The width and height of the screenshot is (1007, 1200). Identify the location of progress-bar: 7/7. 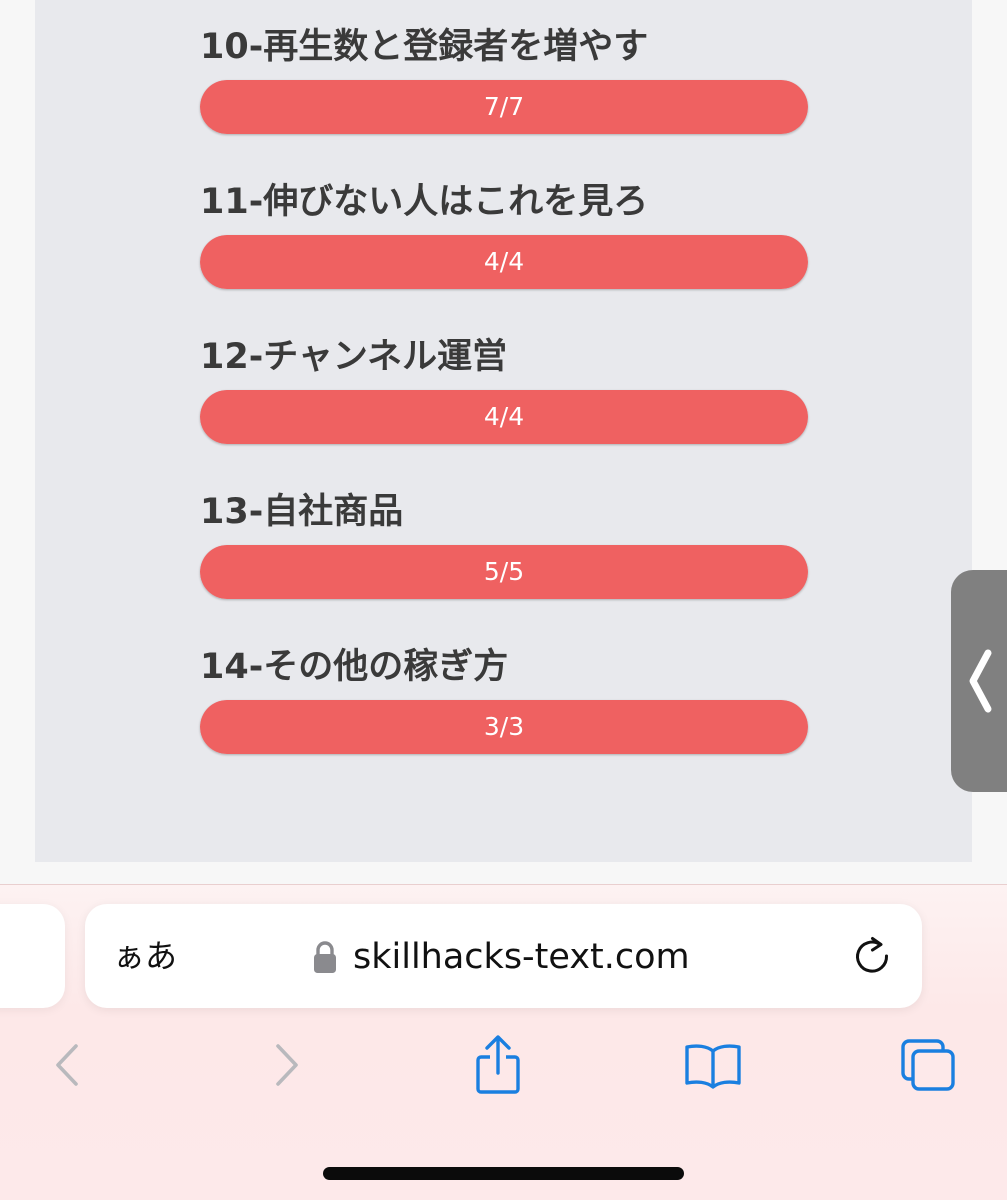
(504, 107).